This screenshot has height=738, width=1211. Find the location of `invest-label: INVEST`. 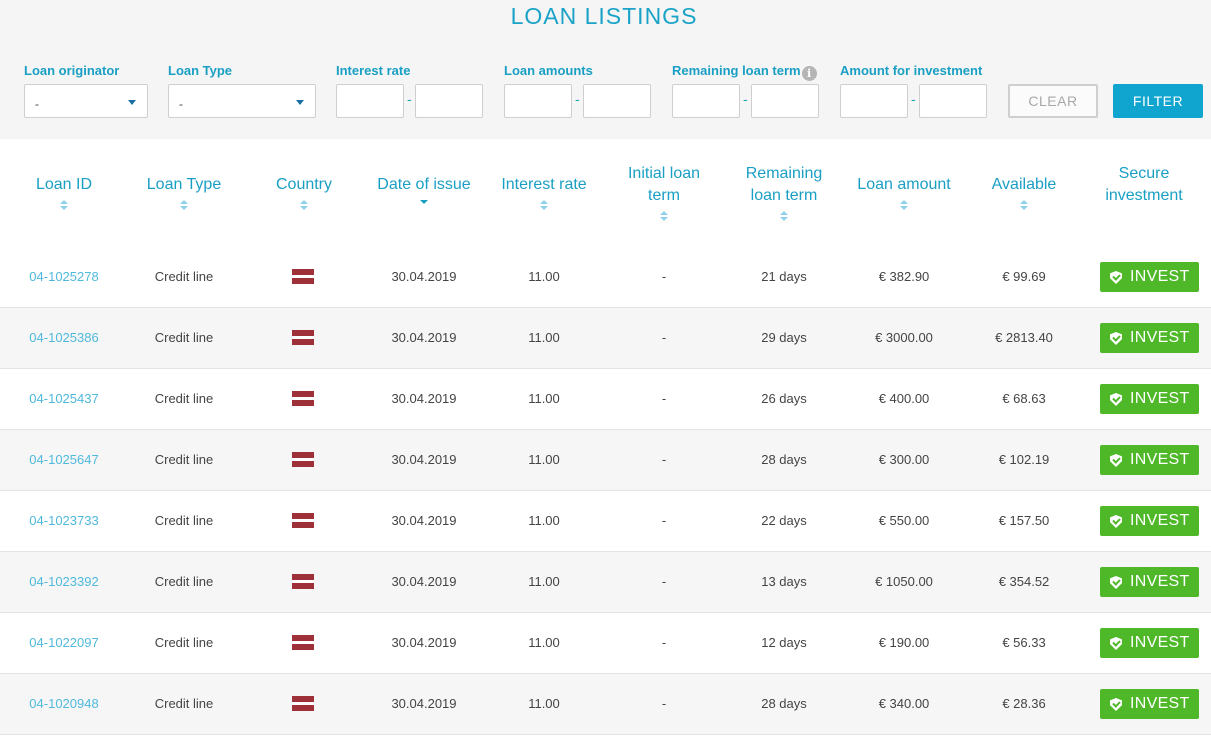

invest-label: INVEST is located at coordinates (1160, 459).